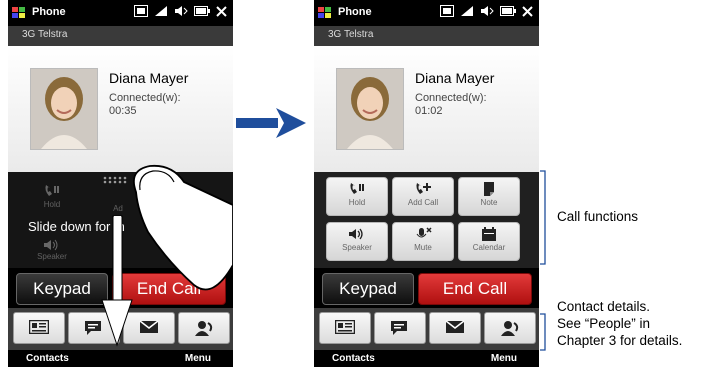 The image size is (723, 367). I want to click on slide-down-hint: Slide down for m, so click(76, 226).